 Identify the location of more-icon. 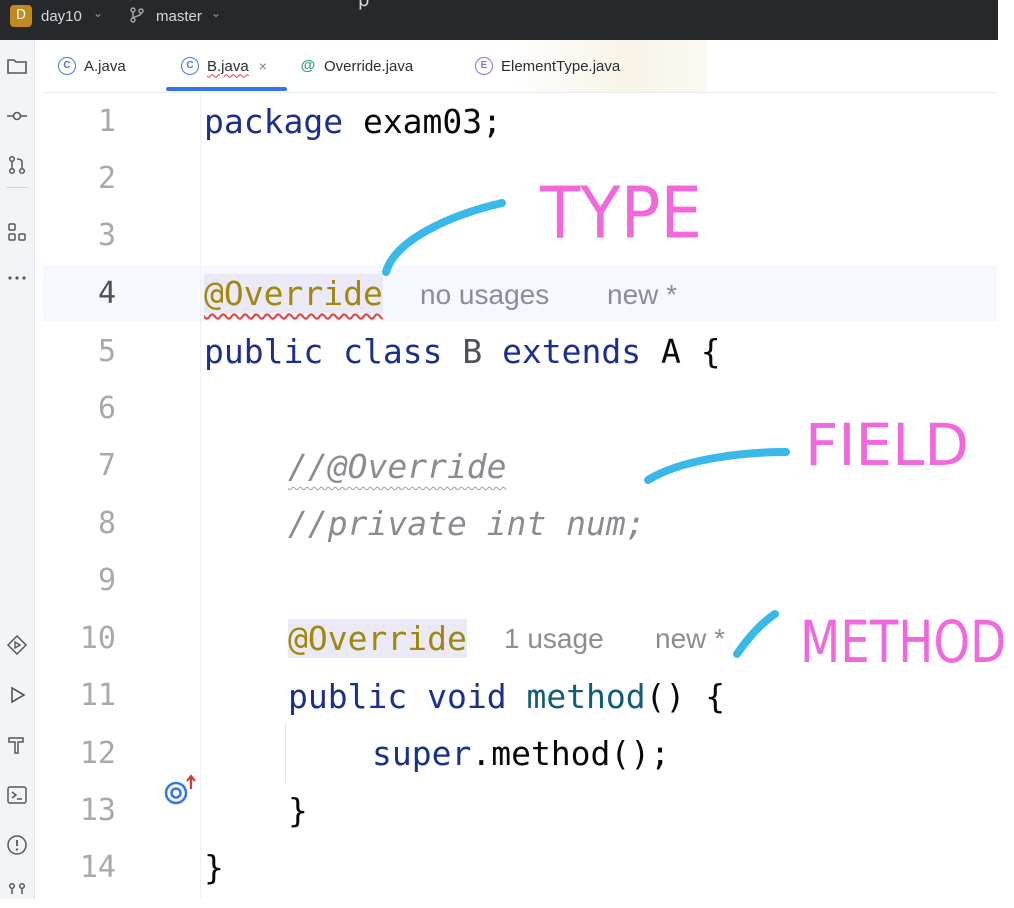
(17, 278).